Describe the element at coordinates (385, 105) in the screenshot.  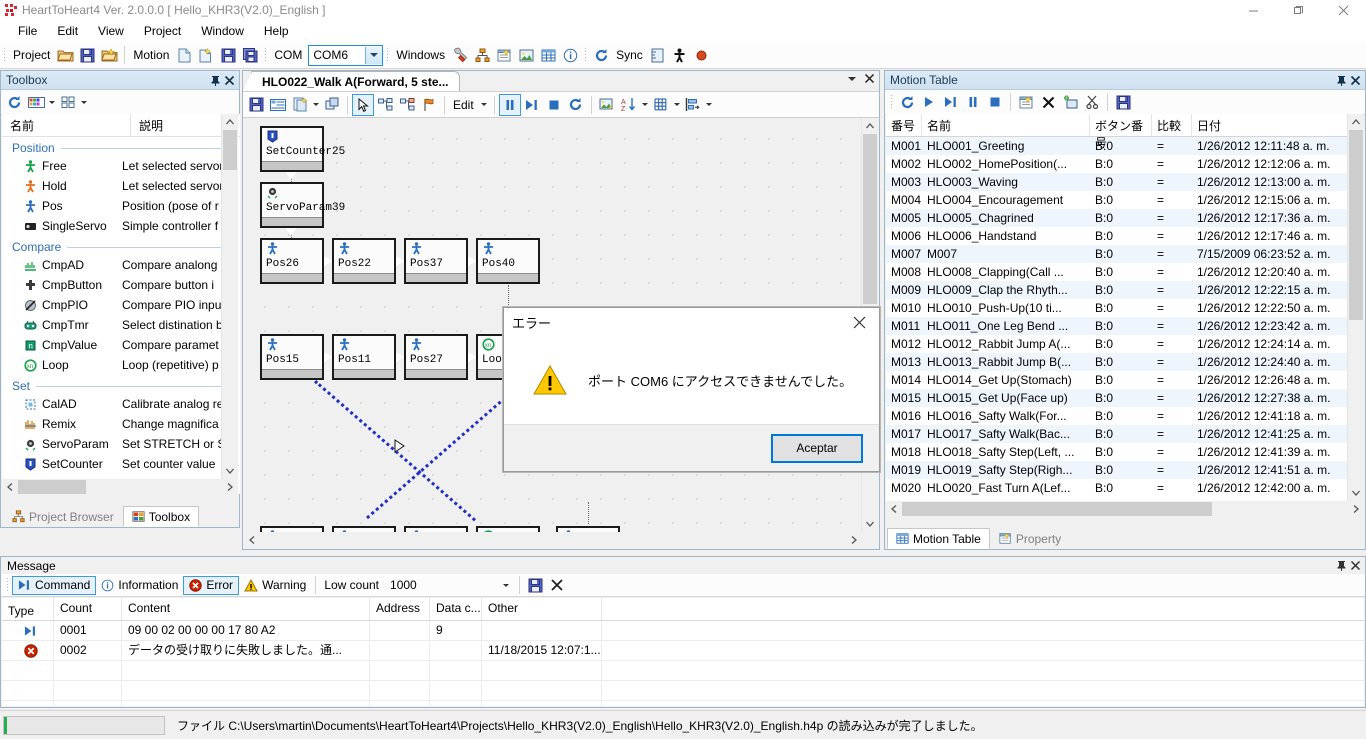
I see `link-icon` at that location.